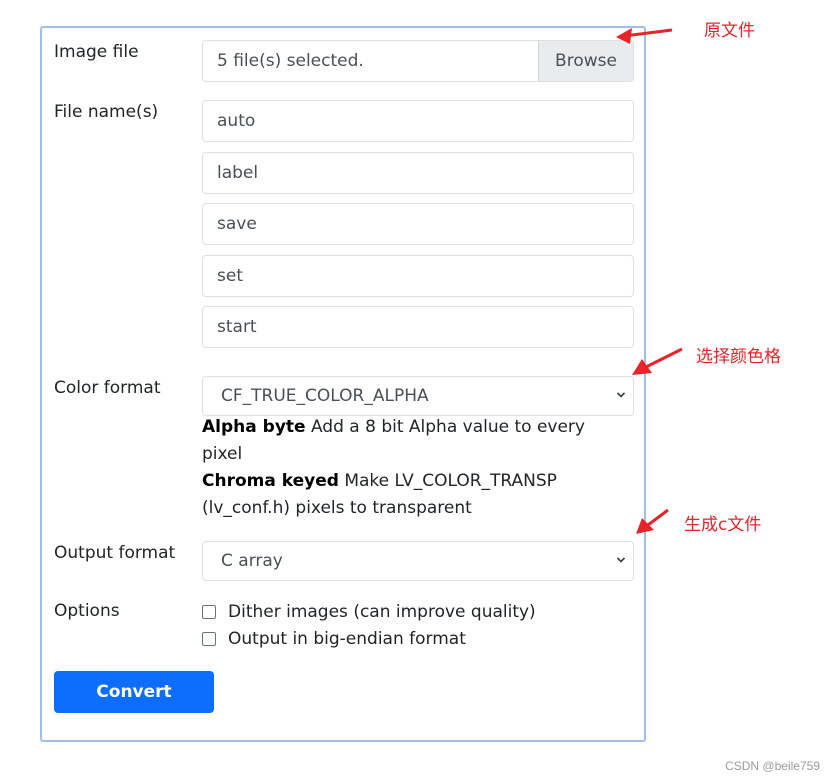 This screenshot has width=834, height=781. I want to click on output-format-label: Output format, so click(115, 553).